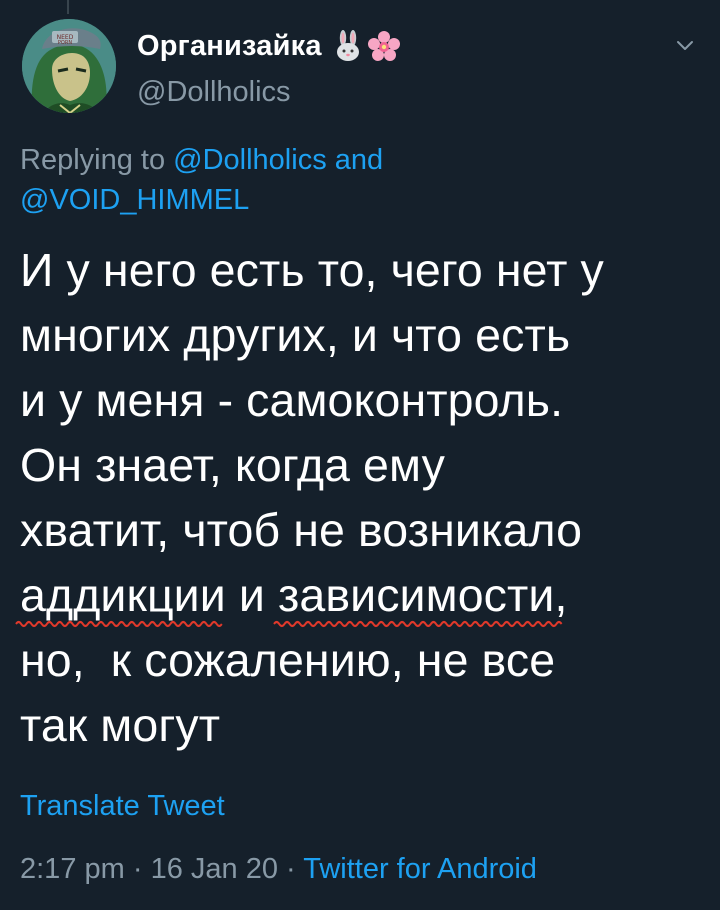 The image size is (720, 910). I want to click on misspelled-word: зависимости, so click(416, 595).